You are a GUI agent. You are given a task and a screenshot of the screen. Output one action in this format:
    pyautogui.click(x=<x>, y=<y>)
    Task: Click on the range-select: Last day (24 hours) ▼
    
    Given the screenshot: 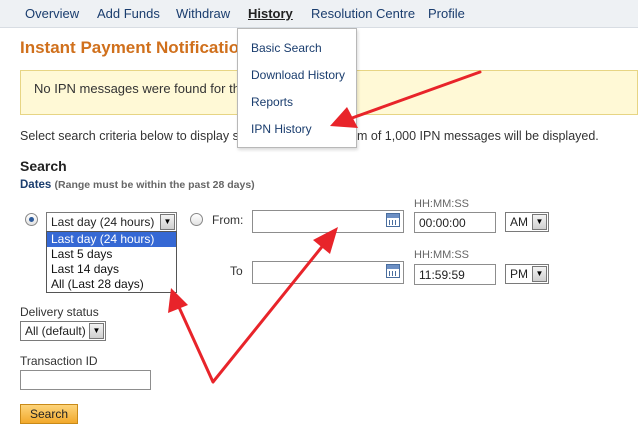 What is the action you would take?
    pyautogui.click(x=111, y=222)
    